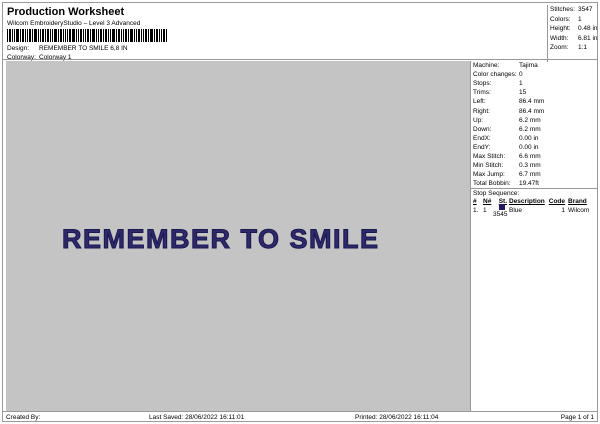 Image resolution: width=600 pixels, height=424 pixels. What do you see at coordinates (527, 202) in the screenshot?
I see `stop-sequence-column-header: Description` at bounding box center [527, 202].